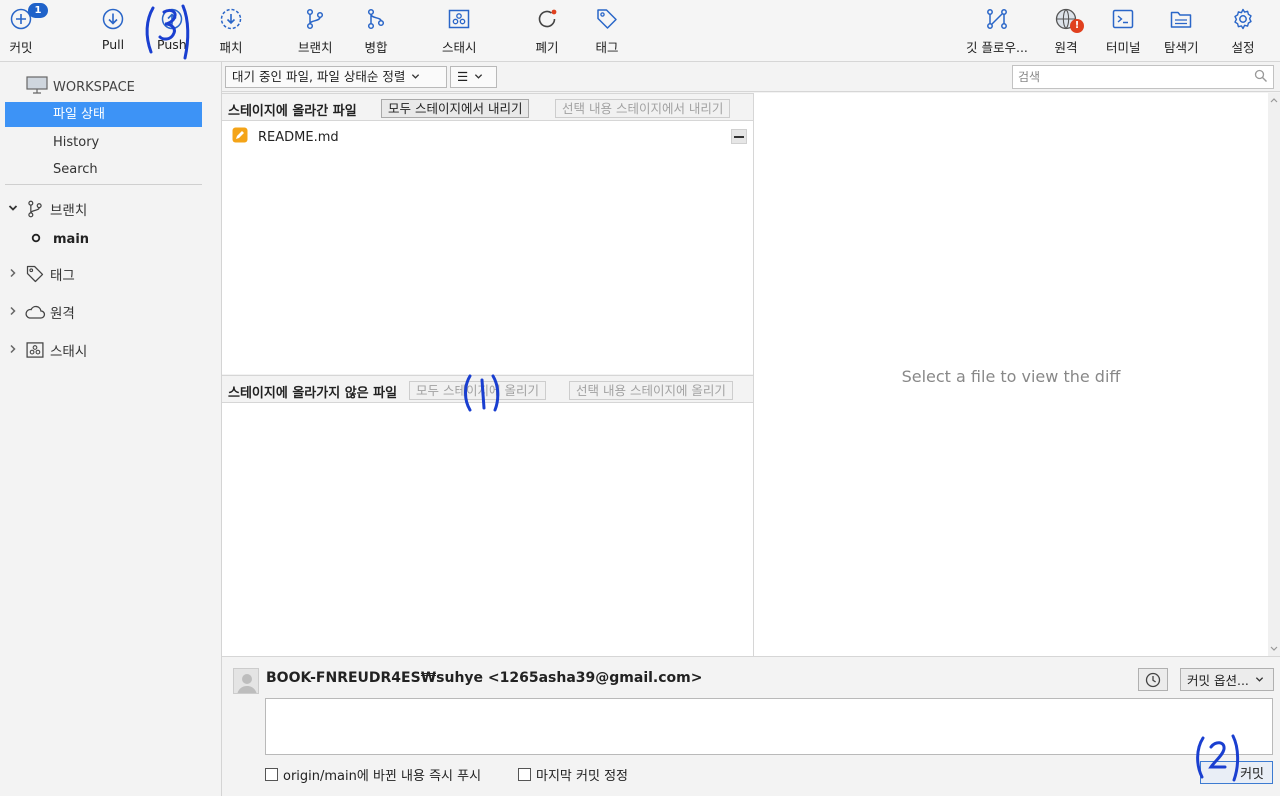 The width and height of the screenshot is (1280, 796). I want to click on commit-button: 1 커밋, so click(28, 29).